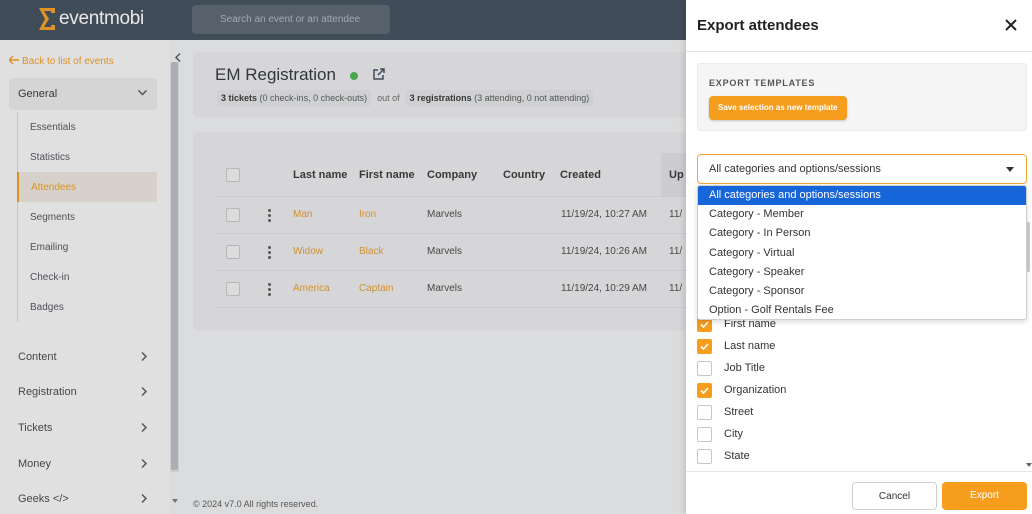 This screenshot has height=514, width=1032. What do you see at coordinates (750, 346) in the screenshot?
I see `field-label: Last name` at bounding box center [750, 346].